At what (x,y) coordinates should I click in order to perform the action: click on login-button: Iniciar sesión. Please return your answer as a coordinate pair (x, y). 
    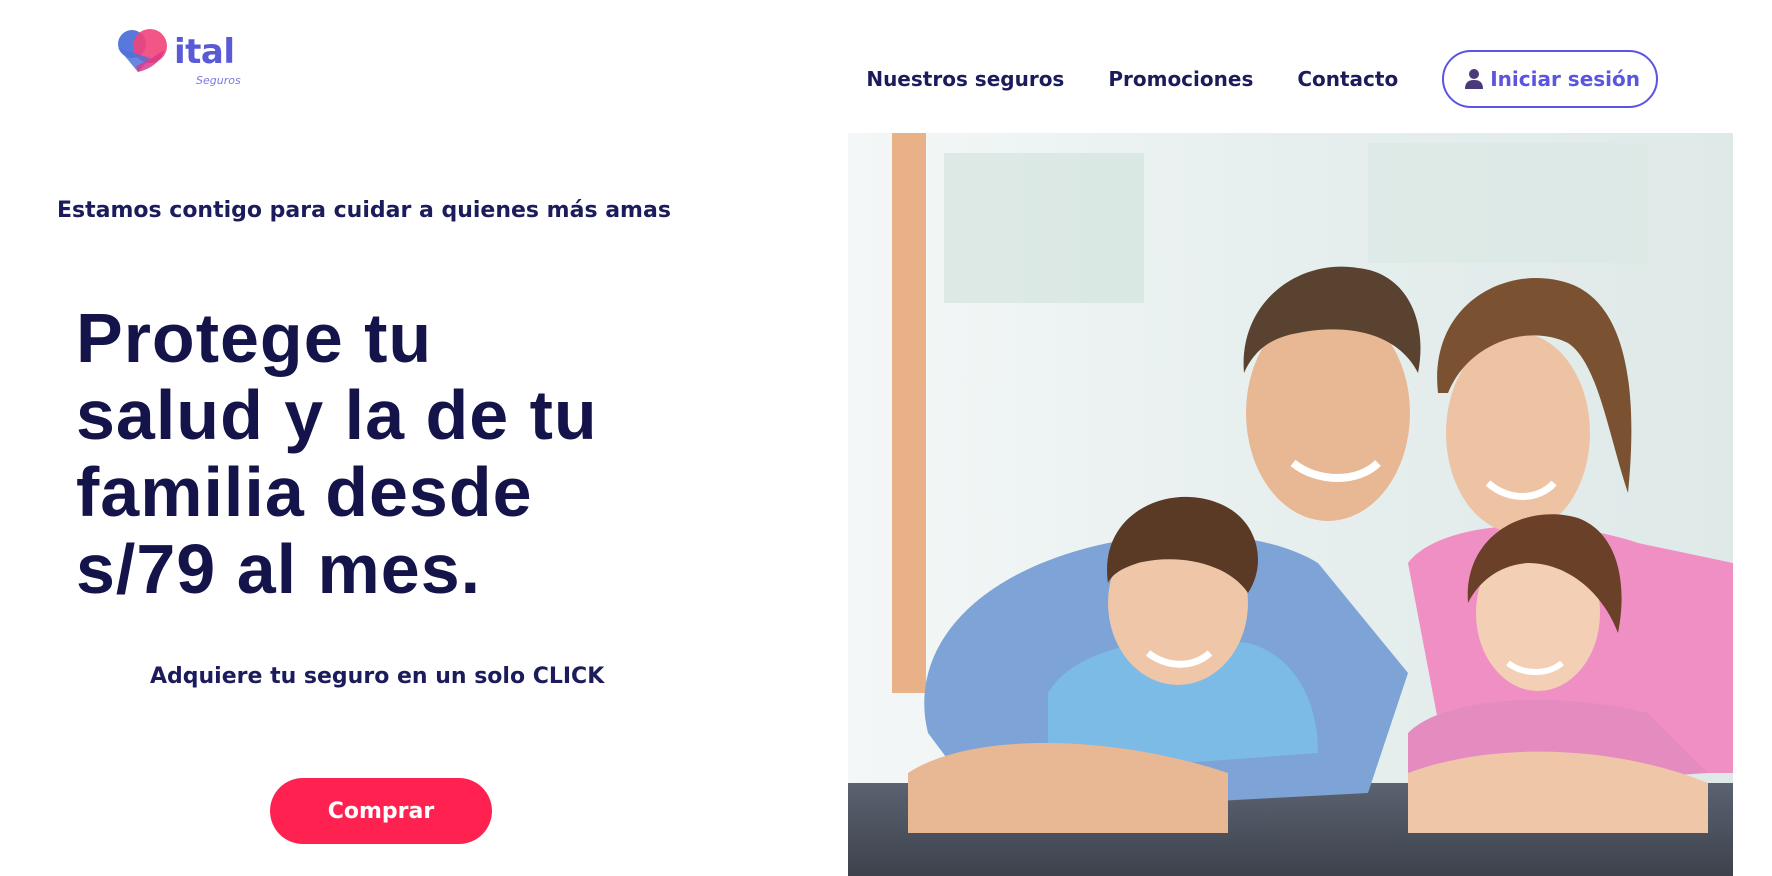
    Looking at the image, I should click on (1550, 79).